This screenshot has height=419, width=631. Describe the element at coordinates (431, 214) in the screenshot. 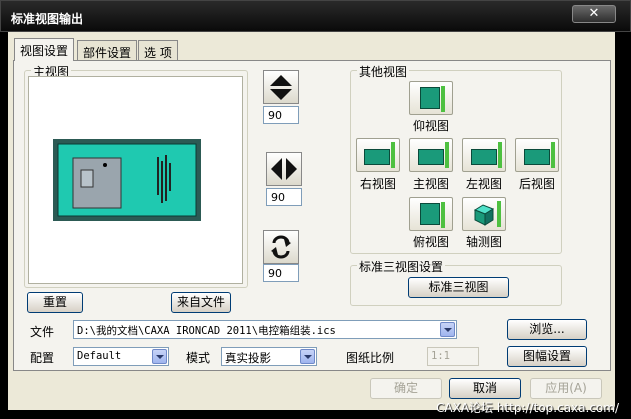

I see `top-view-button` at that location.